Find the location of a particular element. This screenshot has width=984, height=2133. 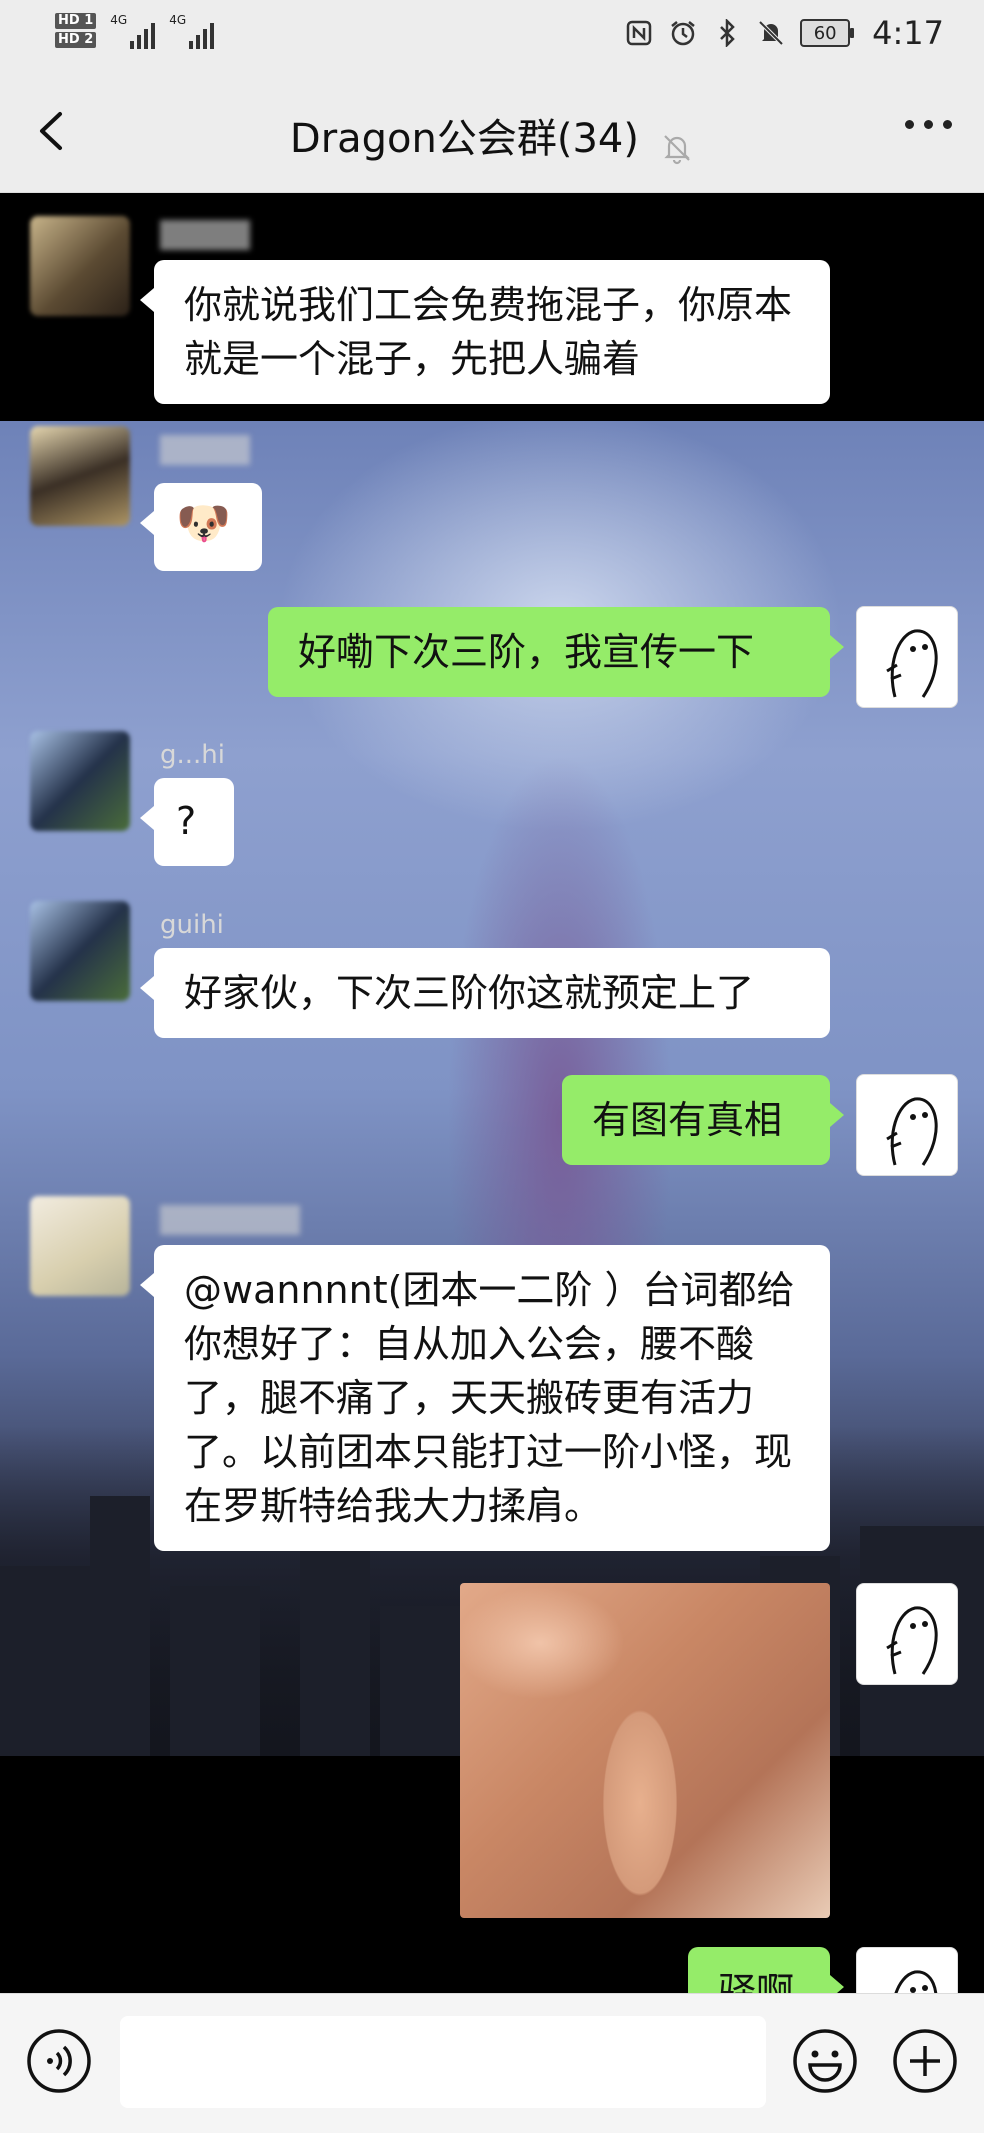

sender-name: guihi is located at coordinates (192, 925).